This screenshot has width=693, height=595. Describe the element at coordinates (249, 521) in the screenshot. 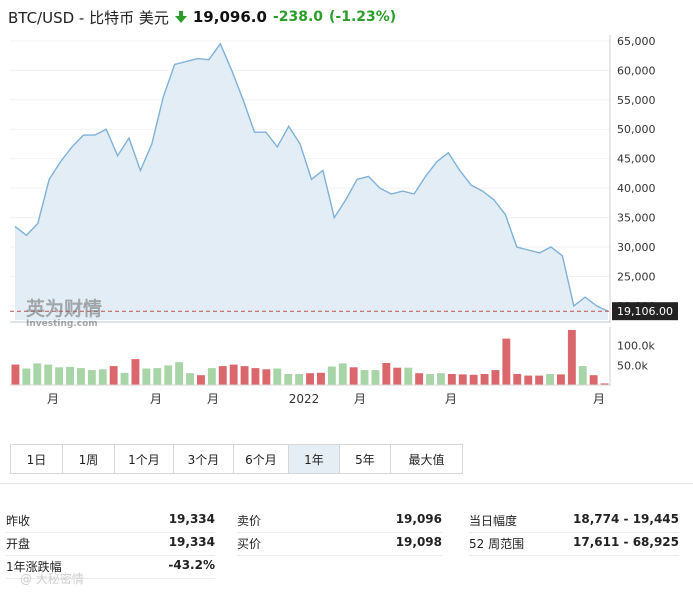

I see `stat-label: 卖价` at that location.